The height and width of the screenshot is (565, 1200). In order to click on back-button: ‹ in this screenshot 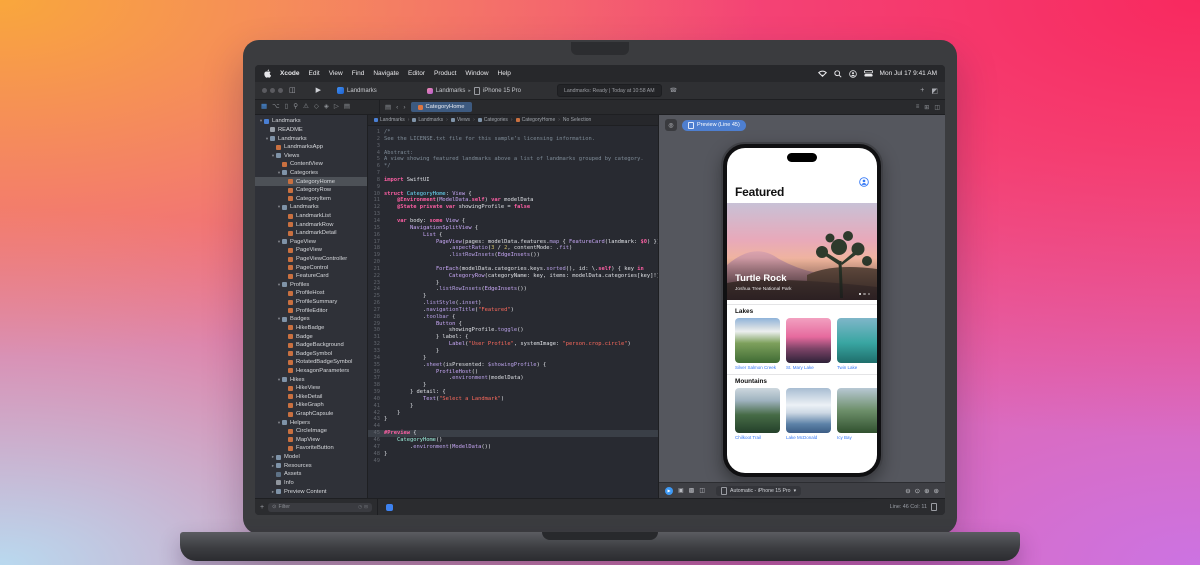, I will do `click(397, 107)`.